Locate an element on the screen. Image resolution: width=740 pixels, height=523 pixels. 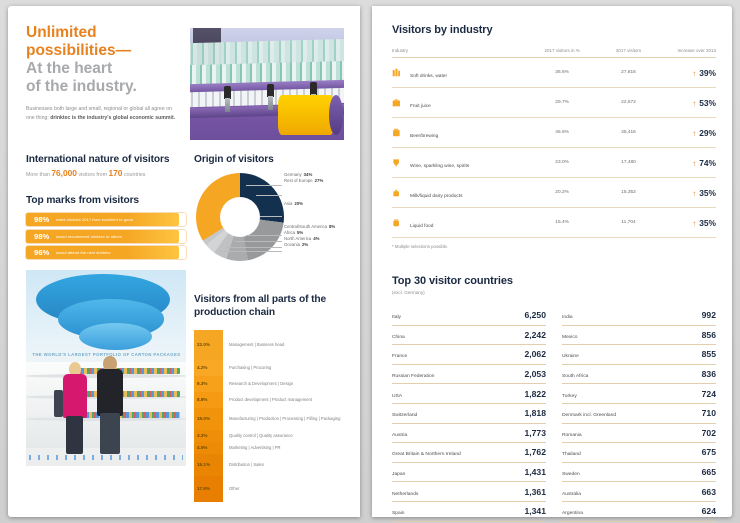
country-row: Sweden 665 is located at coordinates (639, 473).